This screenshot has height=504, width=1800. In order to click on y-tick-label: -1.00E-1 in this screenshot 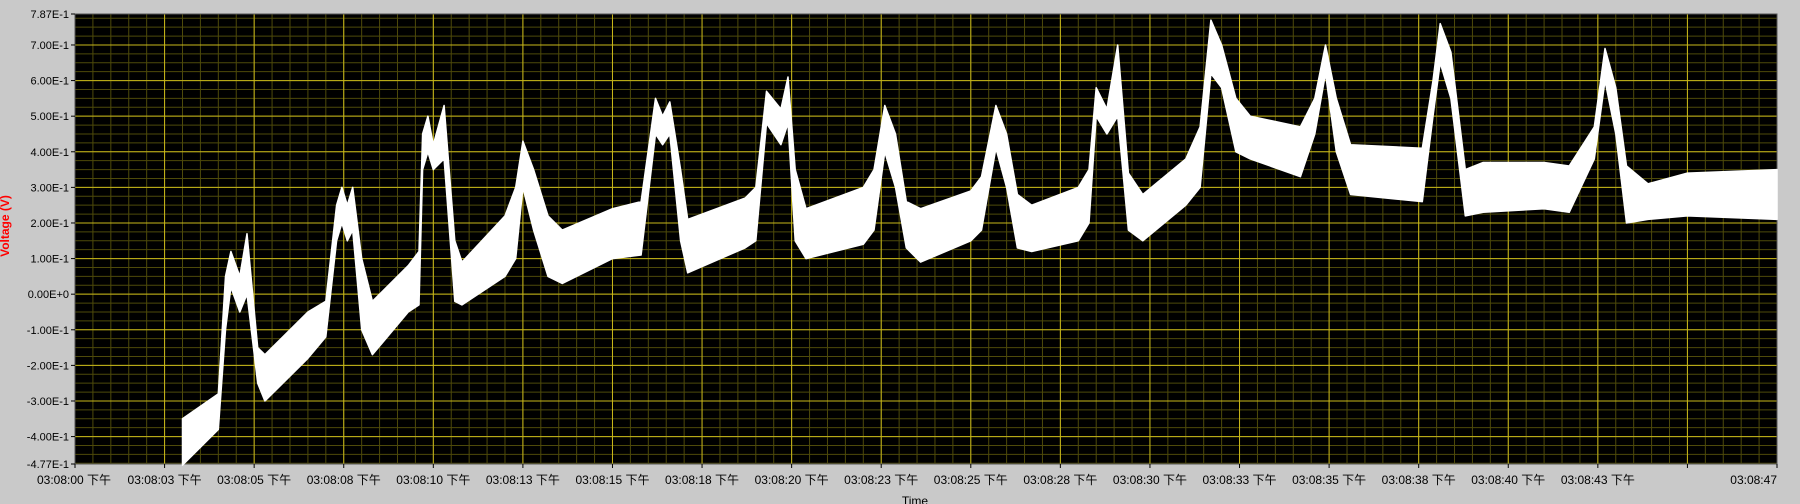, I will do `click(48, 331)`.